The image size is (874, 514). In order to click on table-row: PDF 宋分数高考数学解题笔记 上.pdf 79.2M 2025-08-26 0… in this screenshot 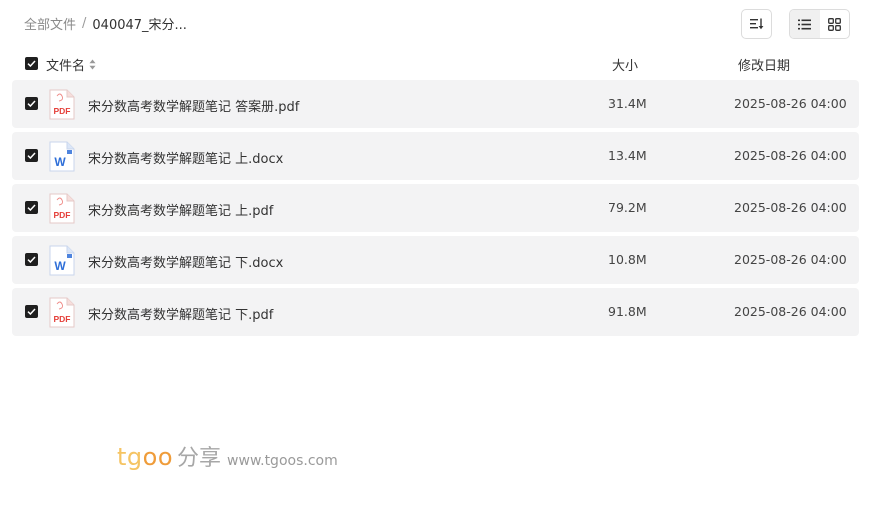, I will do `click(435, 208)`.